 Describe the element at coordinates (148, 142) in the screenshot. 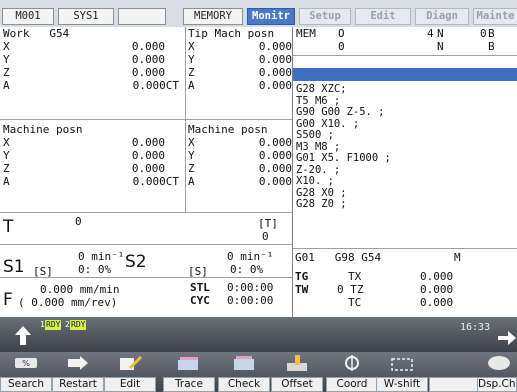

I see `machine-axis-x-value: 0.000` at that location.